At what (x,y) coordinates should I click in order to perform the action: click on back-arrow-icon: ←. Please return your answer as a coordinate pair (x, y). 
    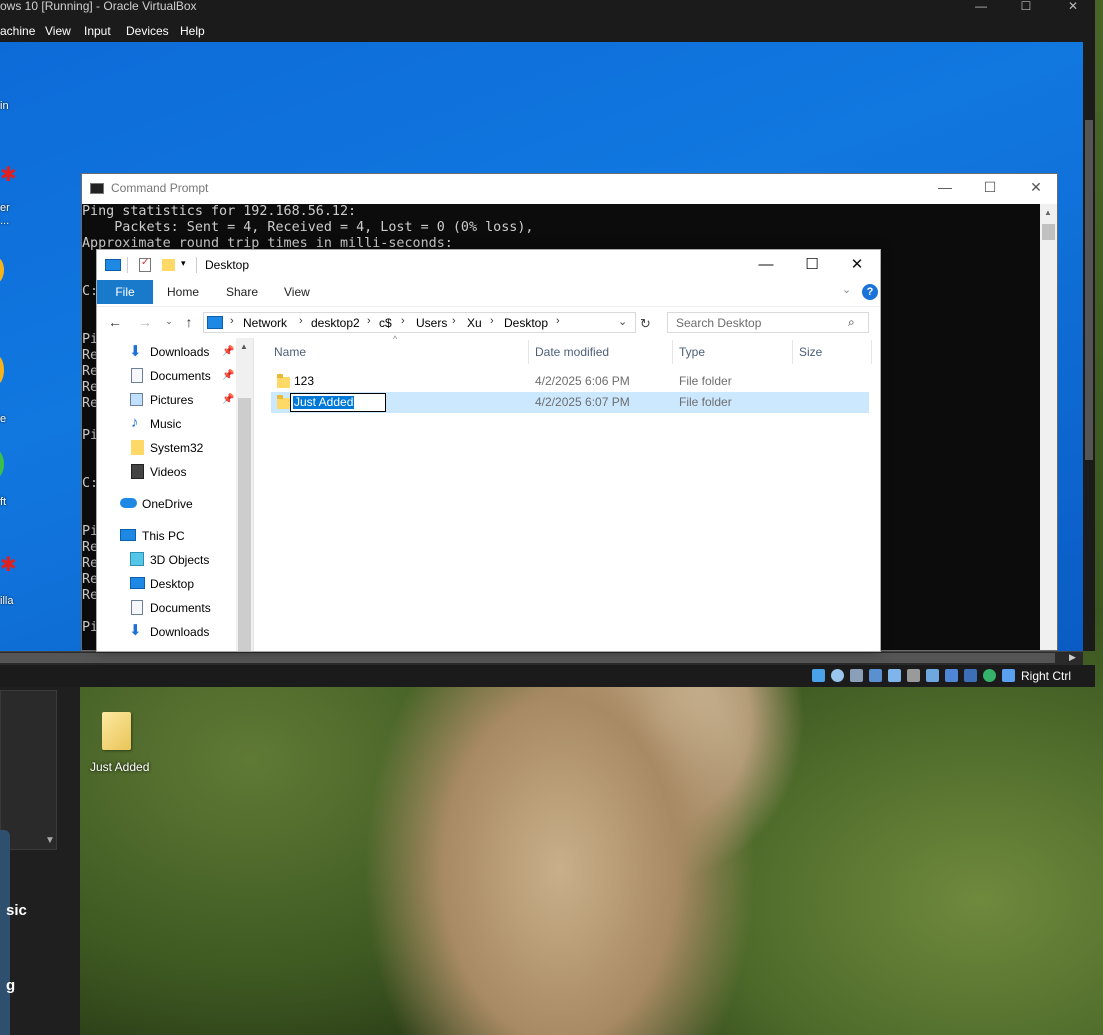
    Looking at the image, I should click on (115, 322).